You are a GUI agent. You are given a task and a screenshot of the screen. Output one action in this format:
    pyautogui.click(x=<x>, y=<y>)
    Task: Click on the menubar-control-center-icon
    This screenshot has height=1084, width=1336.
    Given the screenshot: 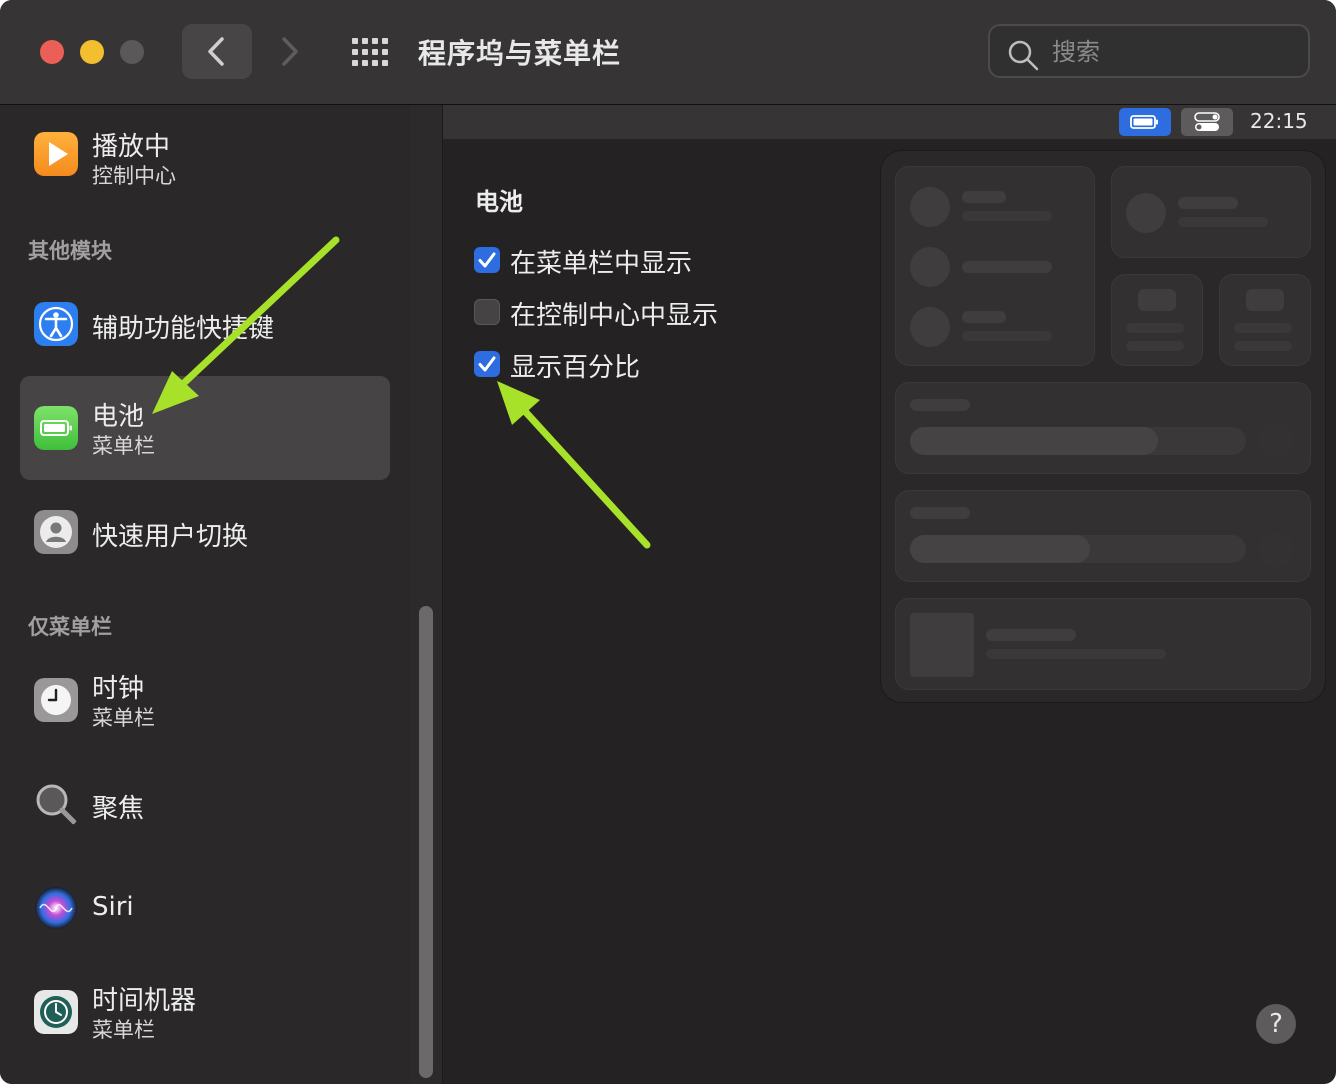 What is the action you would take?
    pyautogui.click(x=1207, y=122)
    